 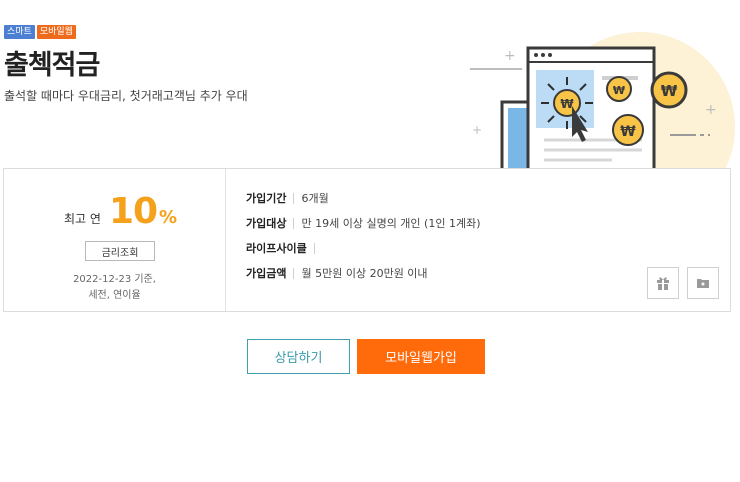 I want to click on rate-unit: %, so click(x=168, y=217).